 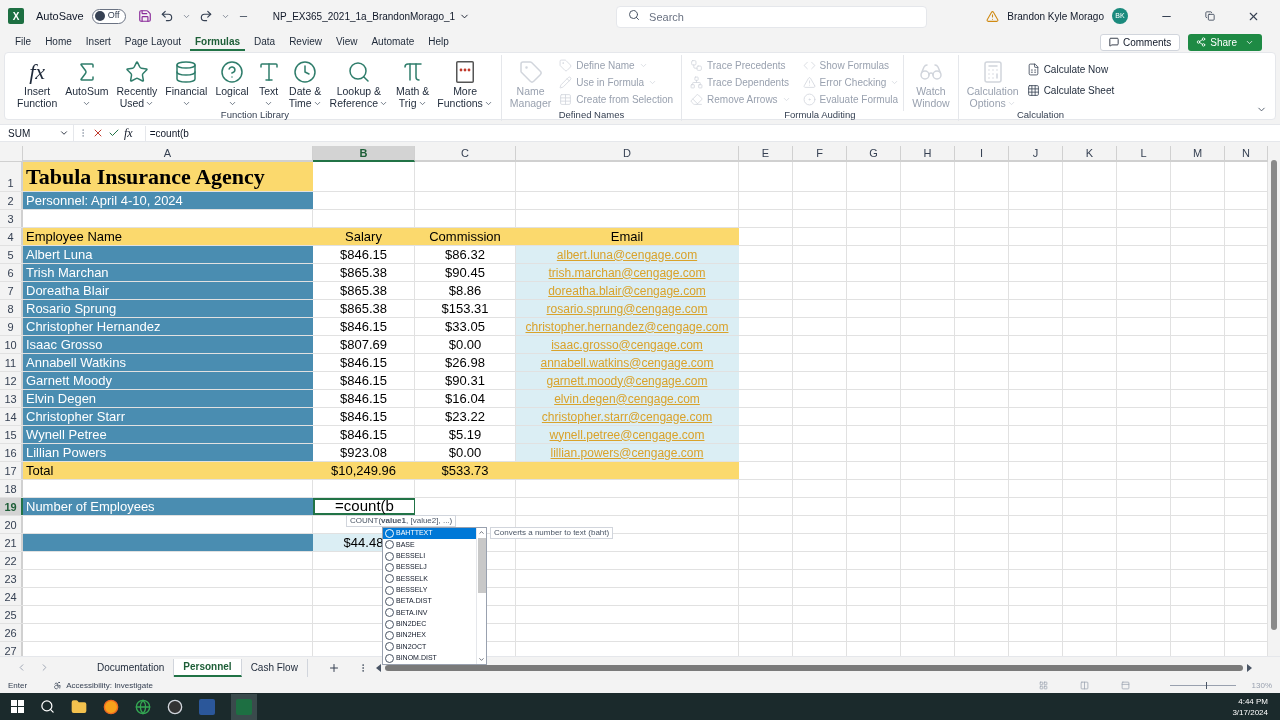 I want to click on add-sheet-icon, so click(x=333, y=667).